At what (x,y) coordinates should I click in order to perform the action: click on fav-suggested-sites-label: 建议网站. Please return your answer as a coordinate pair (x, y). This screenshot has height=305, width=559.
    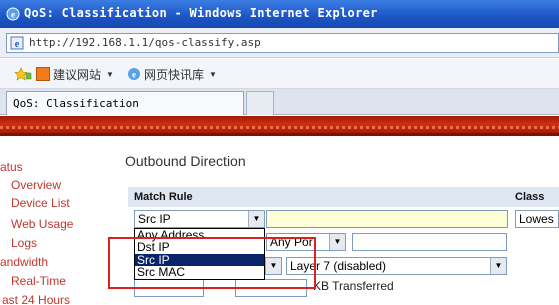
    Looking at the image, I should click on (77, 74).